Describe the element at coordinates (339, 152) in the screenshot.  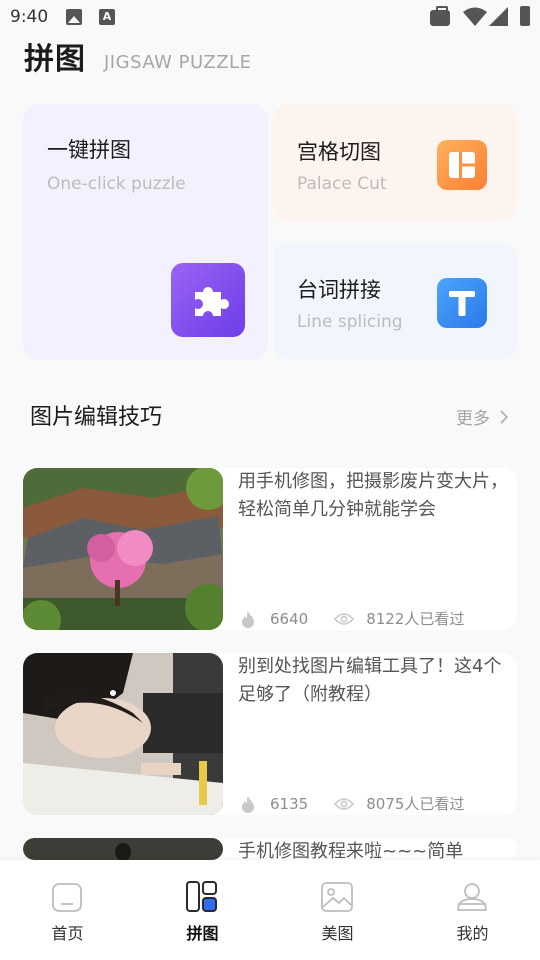
I see `palace-cut-title: 宫格切图` at that location.